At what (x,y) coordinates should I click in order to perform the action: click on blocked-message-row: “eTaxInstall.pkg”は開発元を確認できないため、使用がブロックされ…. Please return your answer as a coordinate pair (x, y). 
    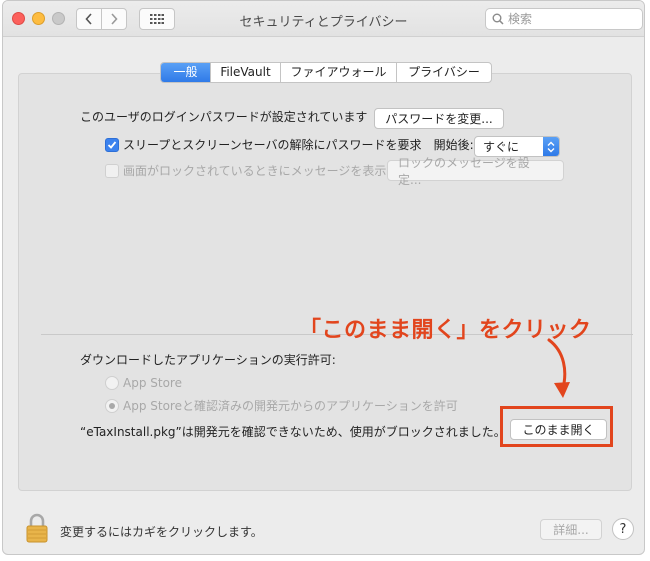
    Looking at the image, I should click on (293, 431).